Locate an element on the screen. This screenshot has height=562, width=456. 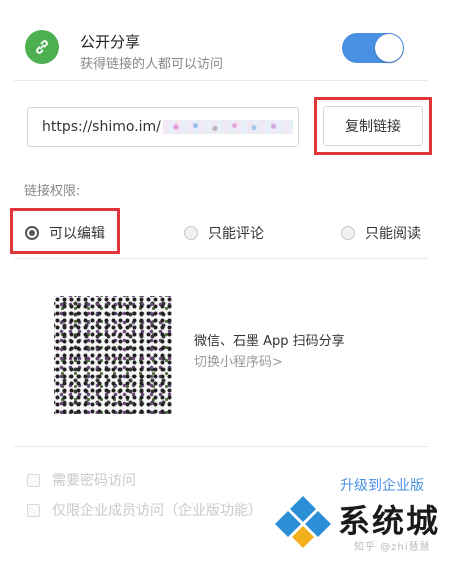
watermark-logo-icon is located at coordinates (303, 522).